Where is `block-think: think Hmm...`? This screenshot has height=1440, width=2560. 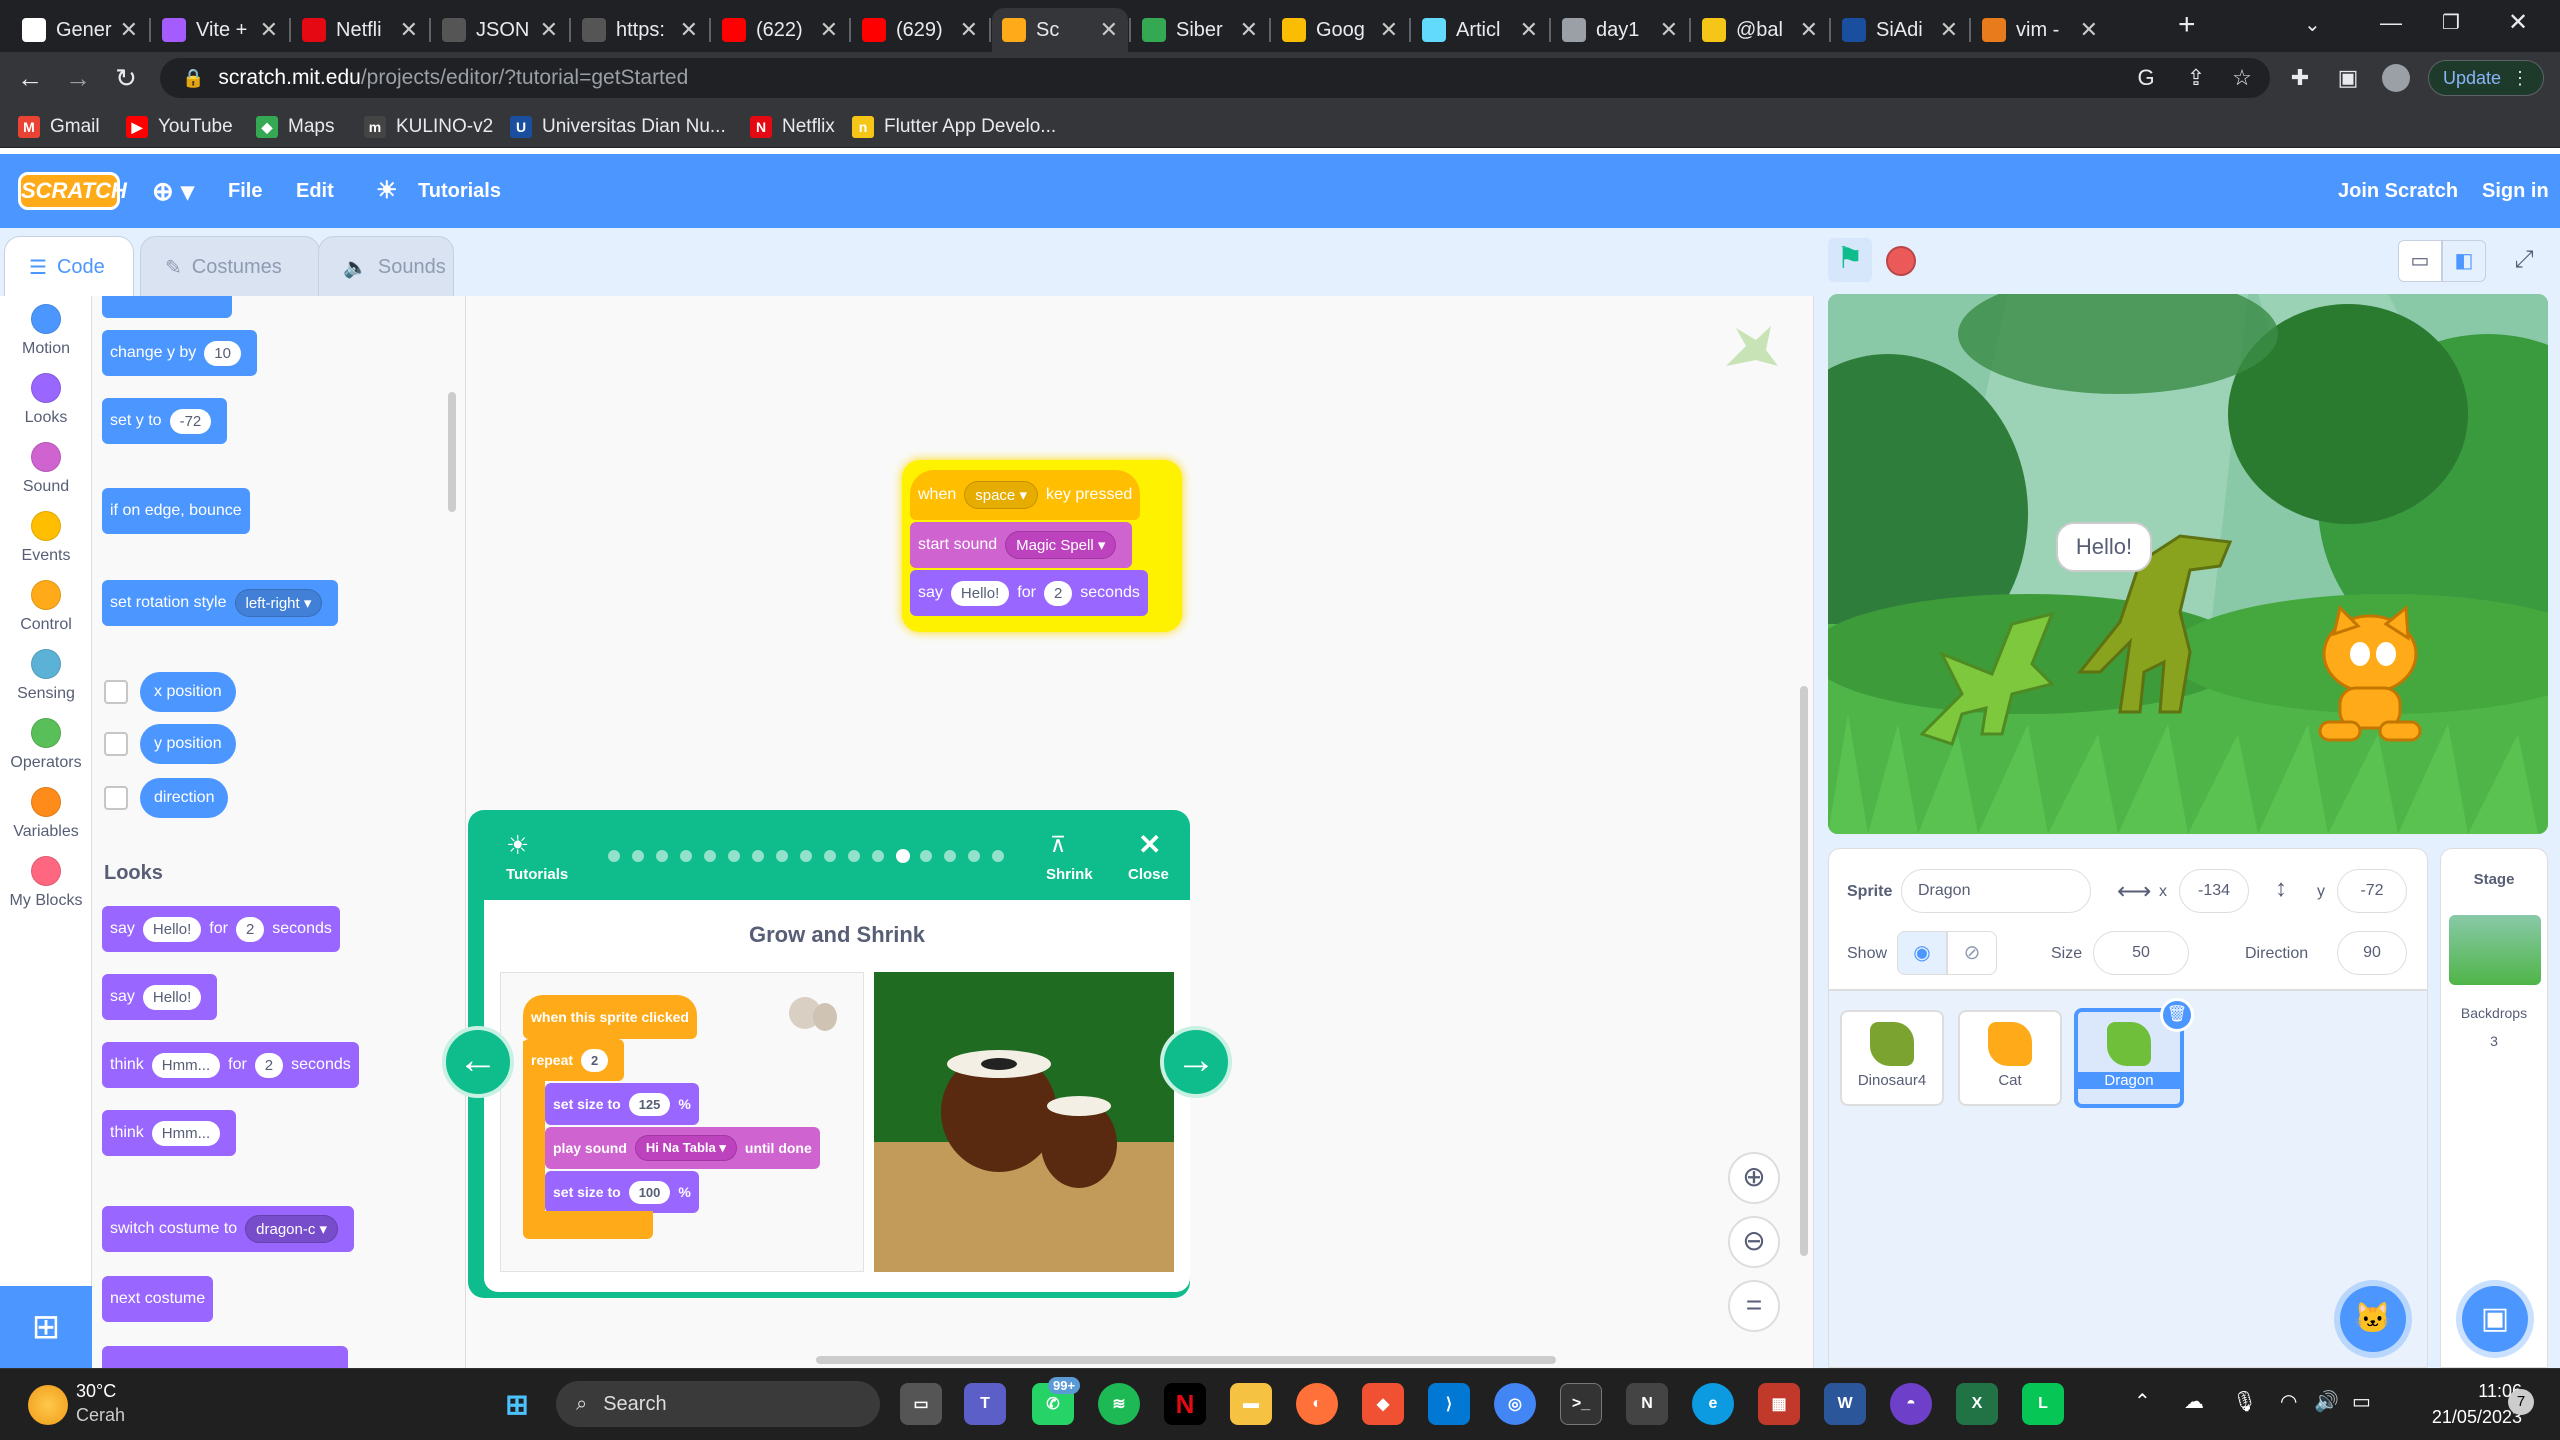 block-think: think Hmm... is located at coordinates (169, 1133).